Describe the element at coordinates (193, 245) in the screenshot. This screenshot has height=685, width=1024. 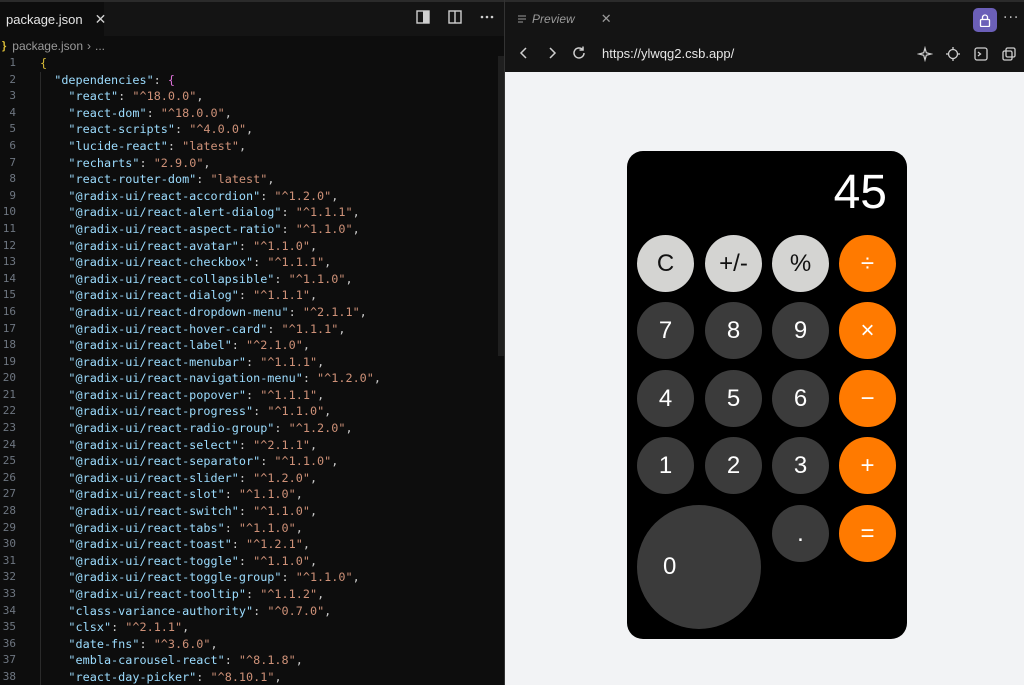
I see `line-text: "@radix-ui/react-avatar": "^1.1.0",` at that location.